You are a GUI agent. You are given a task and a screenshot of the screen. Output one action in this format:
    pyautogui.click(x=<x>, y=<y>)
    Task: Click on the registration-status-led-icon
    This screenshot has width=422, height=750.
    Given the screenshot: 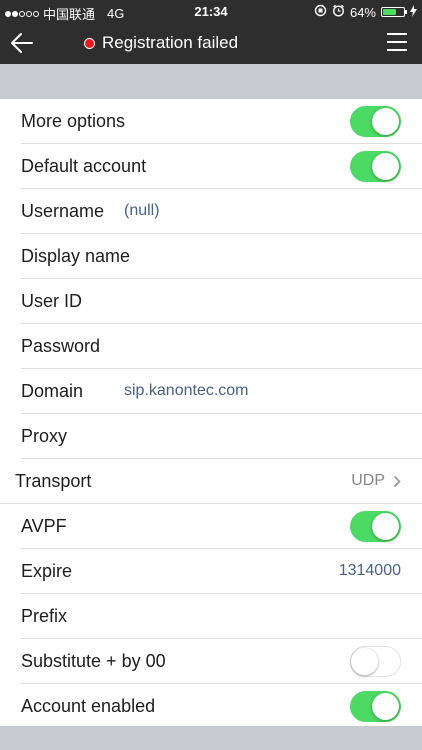 What is the action you would take?
    pyautogui.click(x=89, y=43)
    